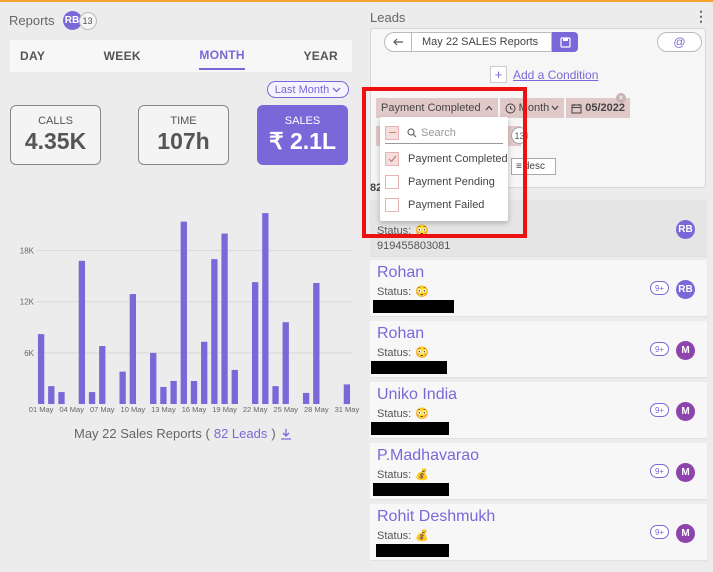 This screenshot has width=713, height=572. What do you see at coordinates (241, 433) in the screenshot?
I see `leads-link: 82 Leads` at bounding box center [241, 433].